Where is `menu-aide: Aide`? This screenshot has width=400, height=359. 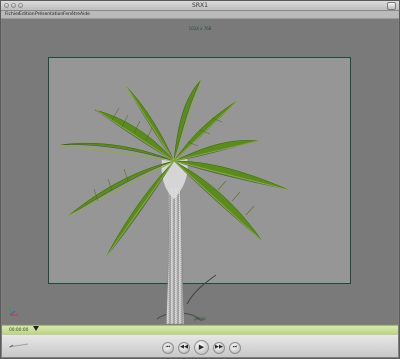 menu-aide: Aide is located at coordinates (85, 14).